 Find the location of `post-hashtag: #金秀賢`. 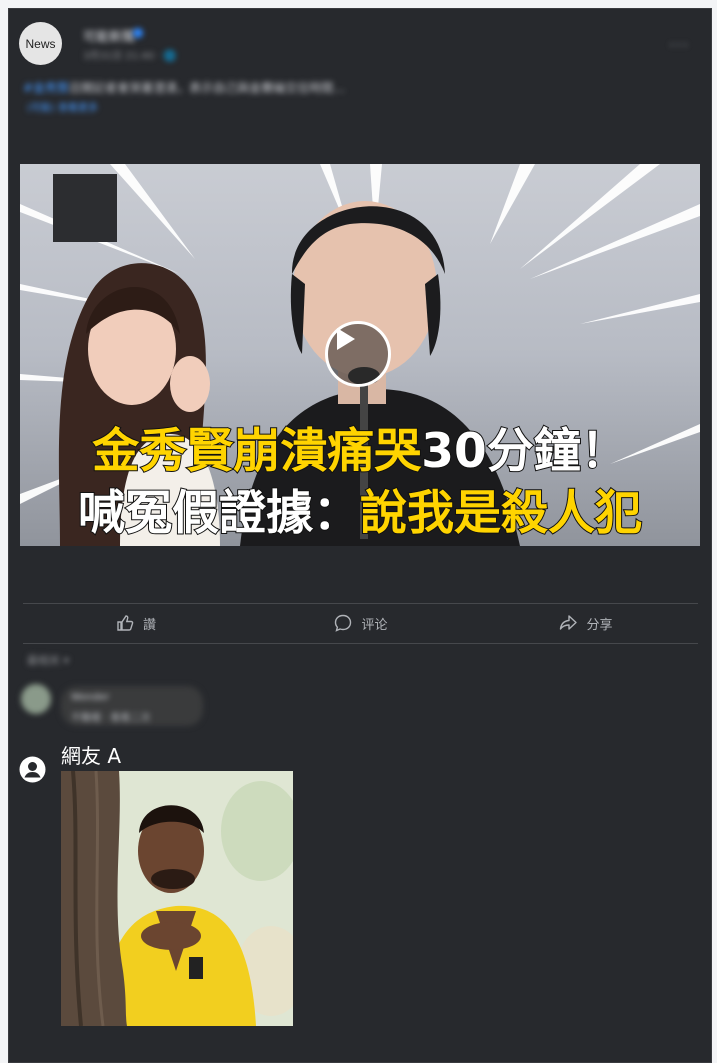

post-hashtag: #金秀賢 is located at coordinates (46, 88).